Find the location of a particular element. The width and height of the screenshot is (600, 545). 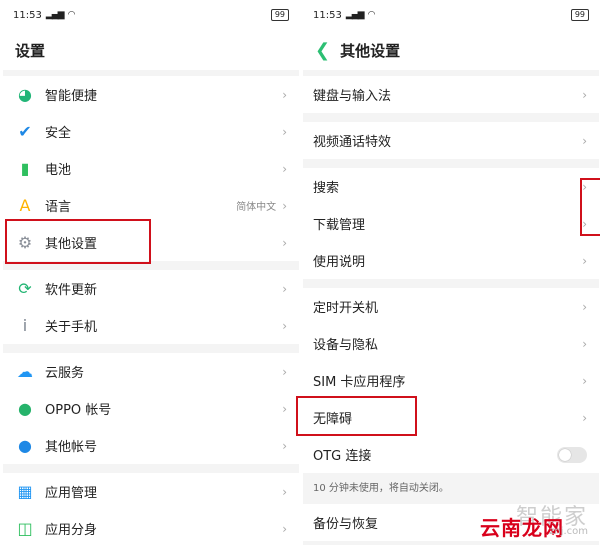

settings-item-label: 语言 is located at coordinates (58, 207).